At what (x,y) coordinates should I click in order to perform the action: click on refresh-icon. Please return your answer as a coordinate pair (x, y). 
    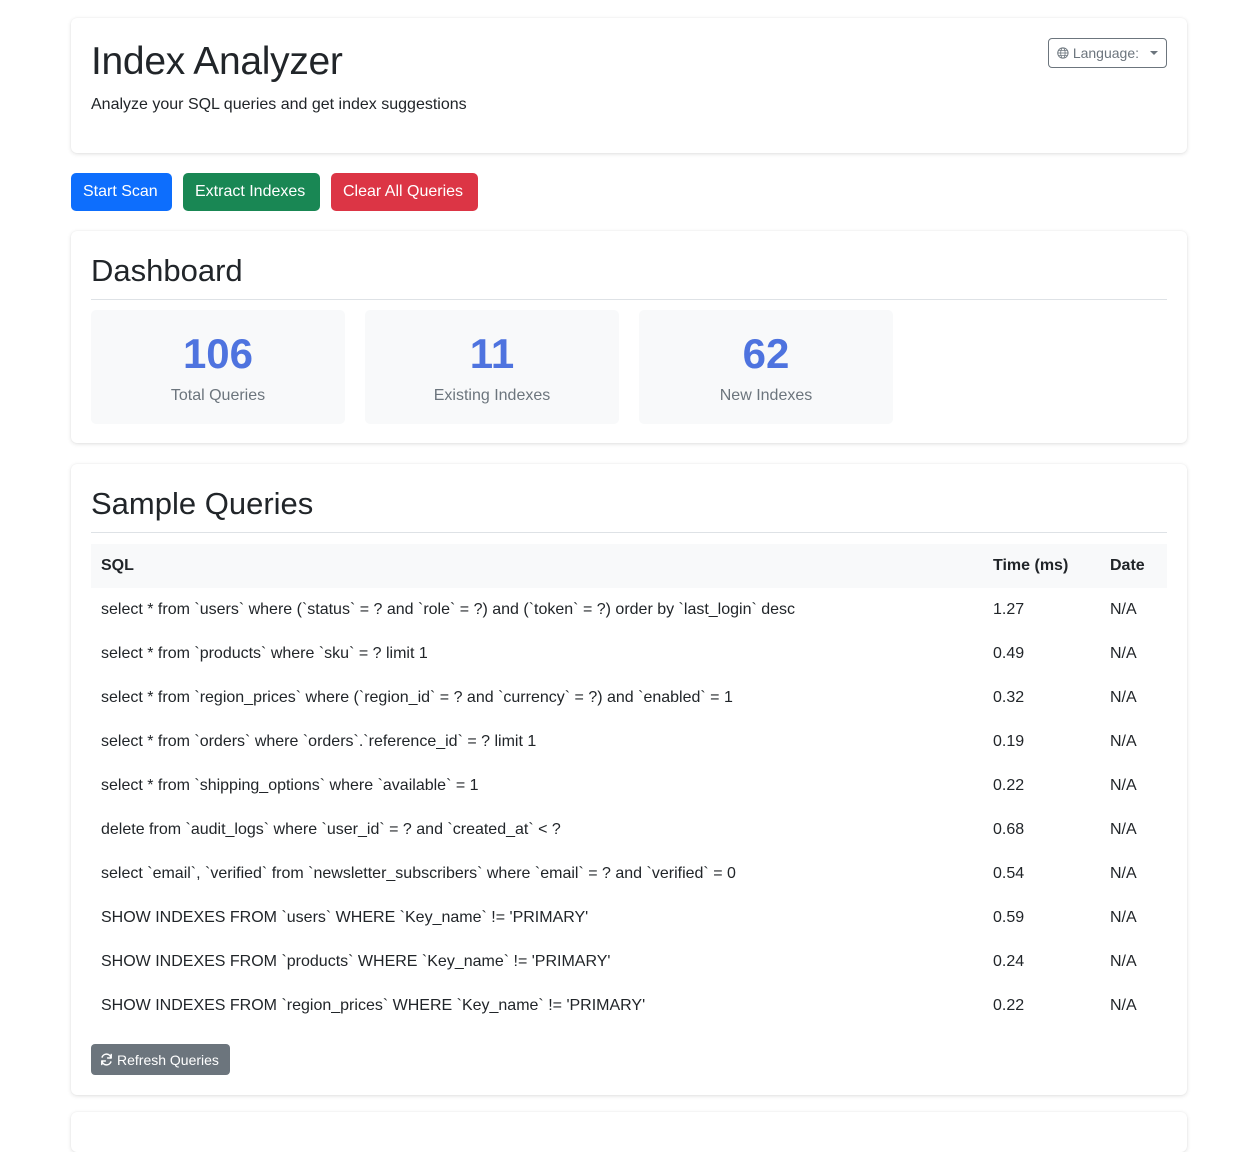
    Looking at the image, I should click on (106, 1059).